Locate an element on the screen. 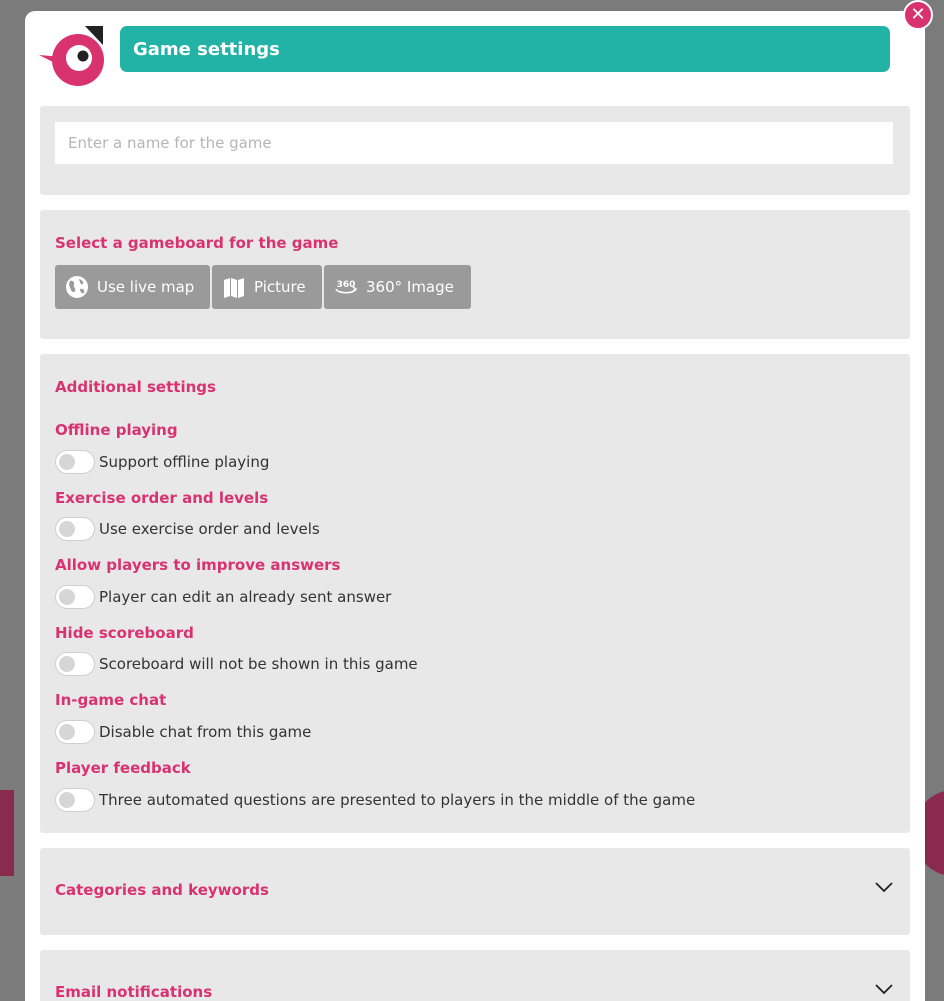 This screenshot has height=1001, width=944. exercise-order-toggle is located at coordinates (75, 529).